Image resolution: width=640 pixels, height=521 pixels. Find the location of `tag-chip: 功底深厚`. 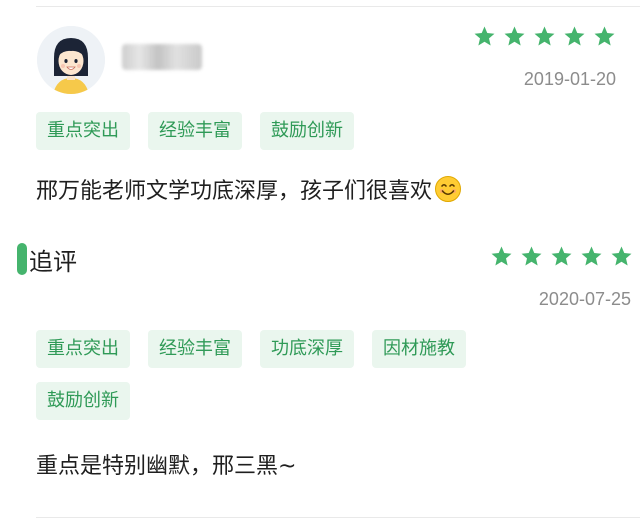

tag-chip: 功底深厚 is located at coordinates (307, 349).